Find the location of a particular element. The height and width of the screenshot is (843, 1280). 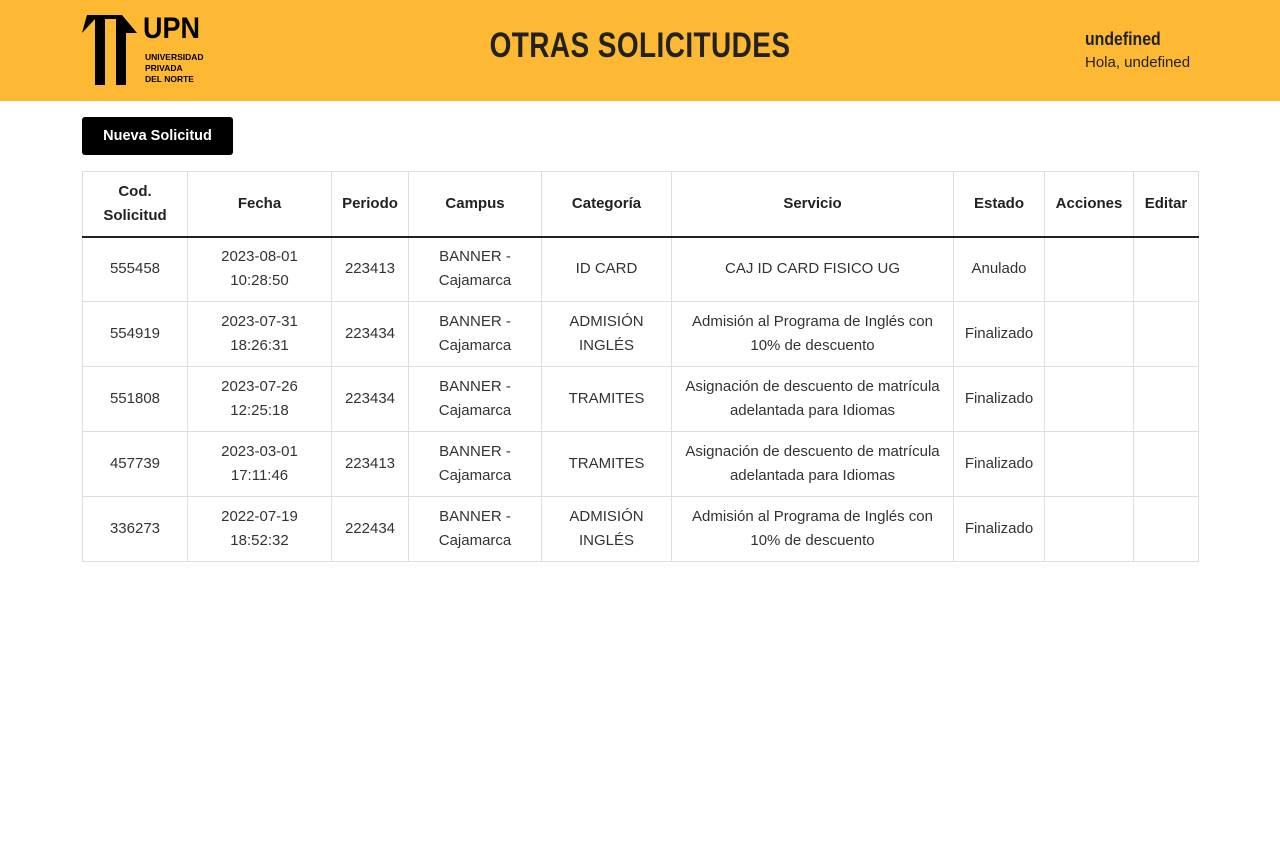

user-info: undefined Hola, undefined is located at coordinates (1155, 50).